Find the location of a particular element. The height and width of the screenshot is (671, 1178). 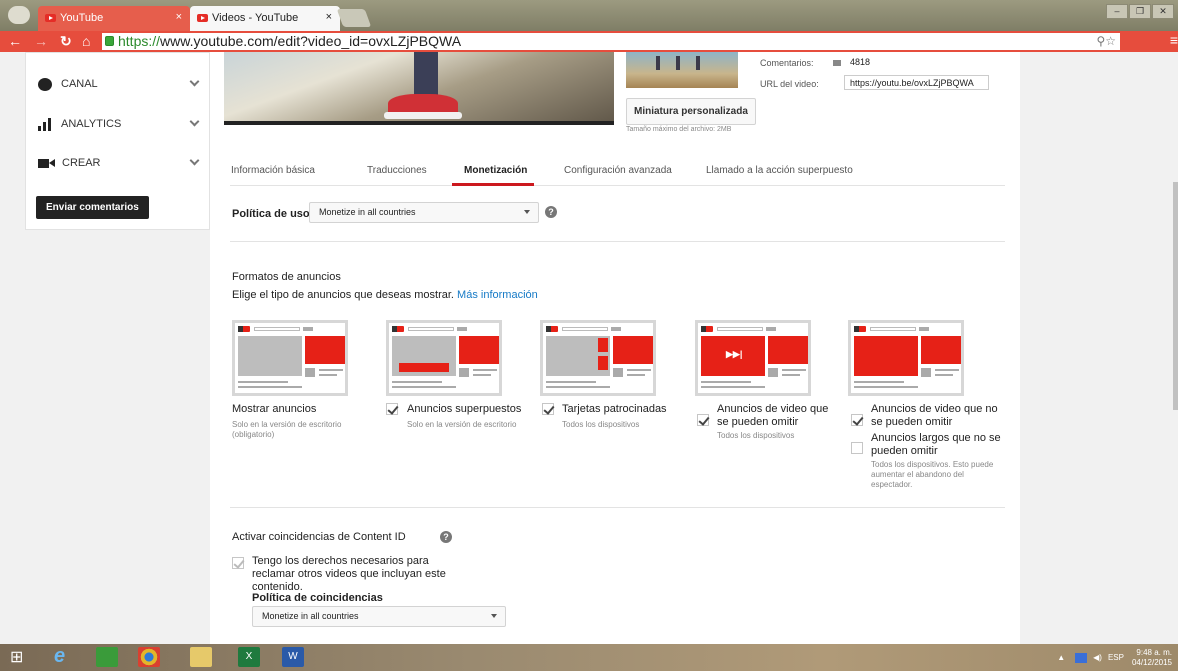

ad-format-note: Todos los dispositivos is located at coordinates (756, 435).